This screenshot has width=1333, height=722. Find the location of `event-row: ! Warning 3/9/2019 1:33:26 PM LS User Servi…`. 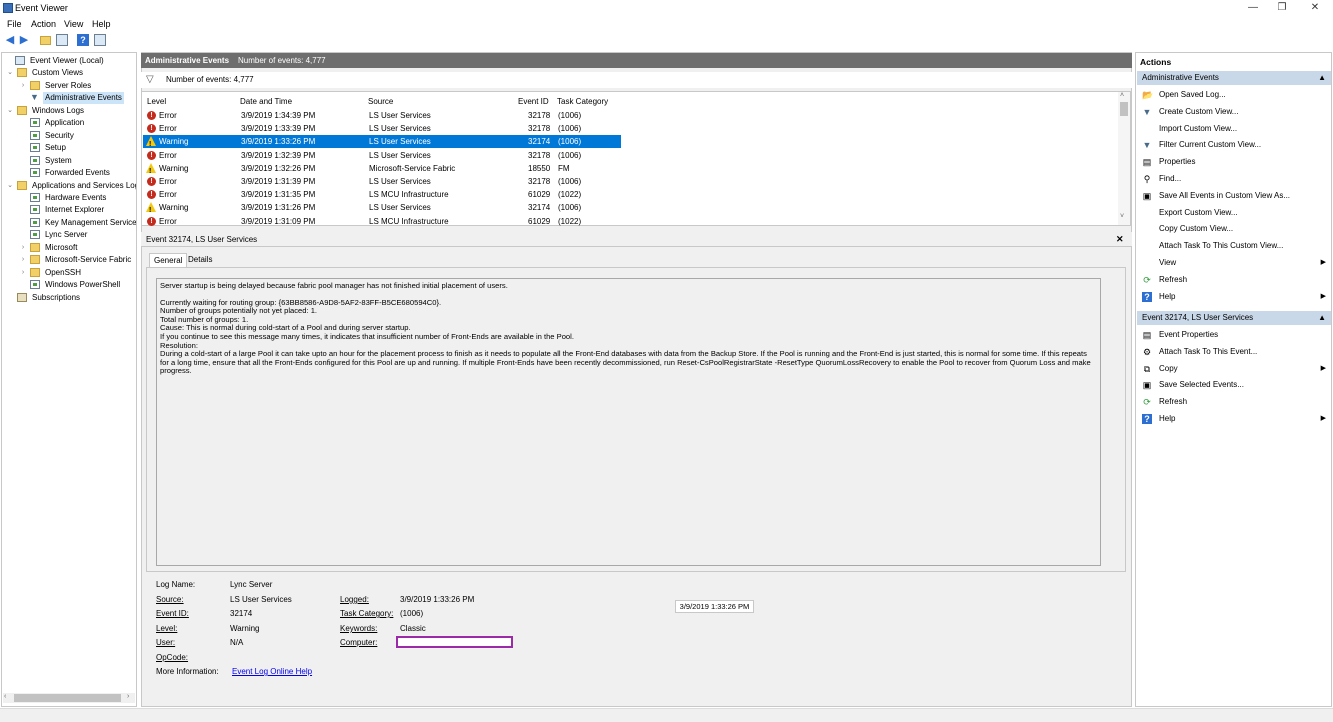

event-row: ! Warning 3/9/2019 1:33:26 PM LS User Servi… is located at coordinates (382, 142).